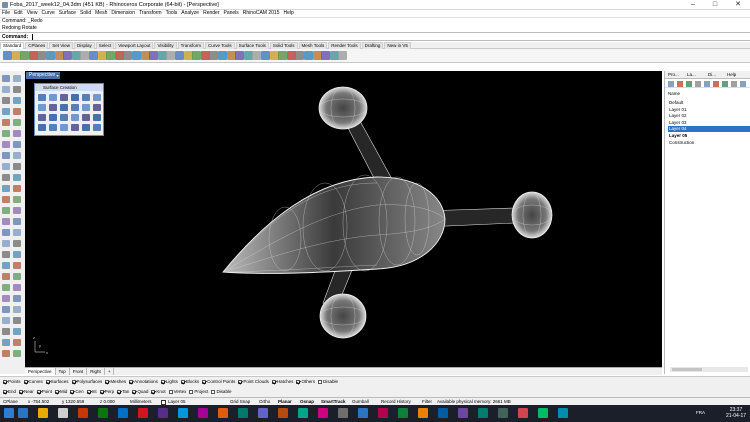 The width and height of the screenshot is (750, 422). Describe the element at coordinates (57, 75) in the screenshot. I see `viewport-menu-chevron-icon: ▾` at that location.